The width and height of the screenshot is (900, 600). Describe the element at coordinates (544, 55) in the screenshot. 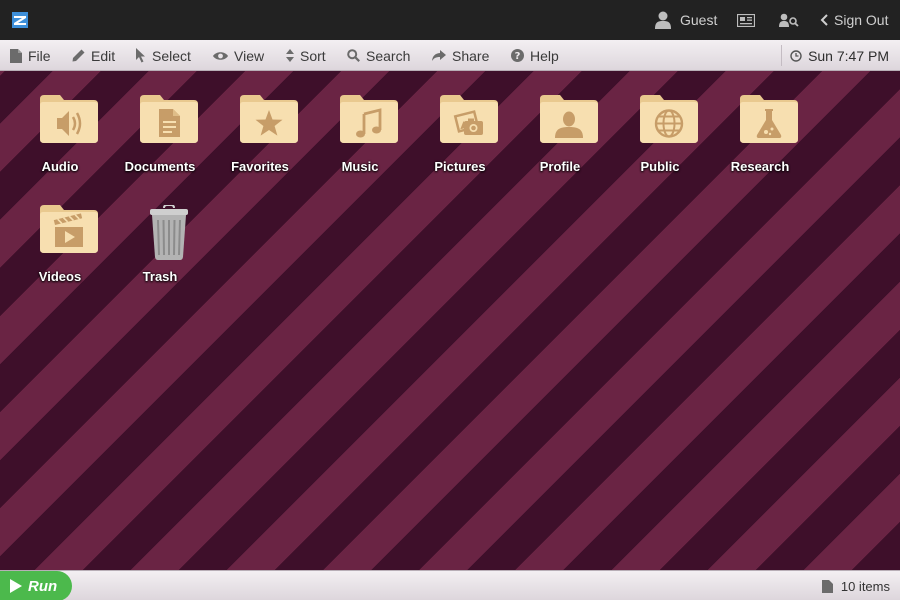

I see `menu-help-label: Help` at that location.